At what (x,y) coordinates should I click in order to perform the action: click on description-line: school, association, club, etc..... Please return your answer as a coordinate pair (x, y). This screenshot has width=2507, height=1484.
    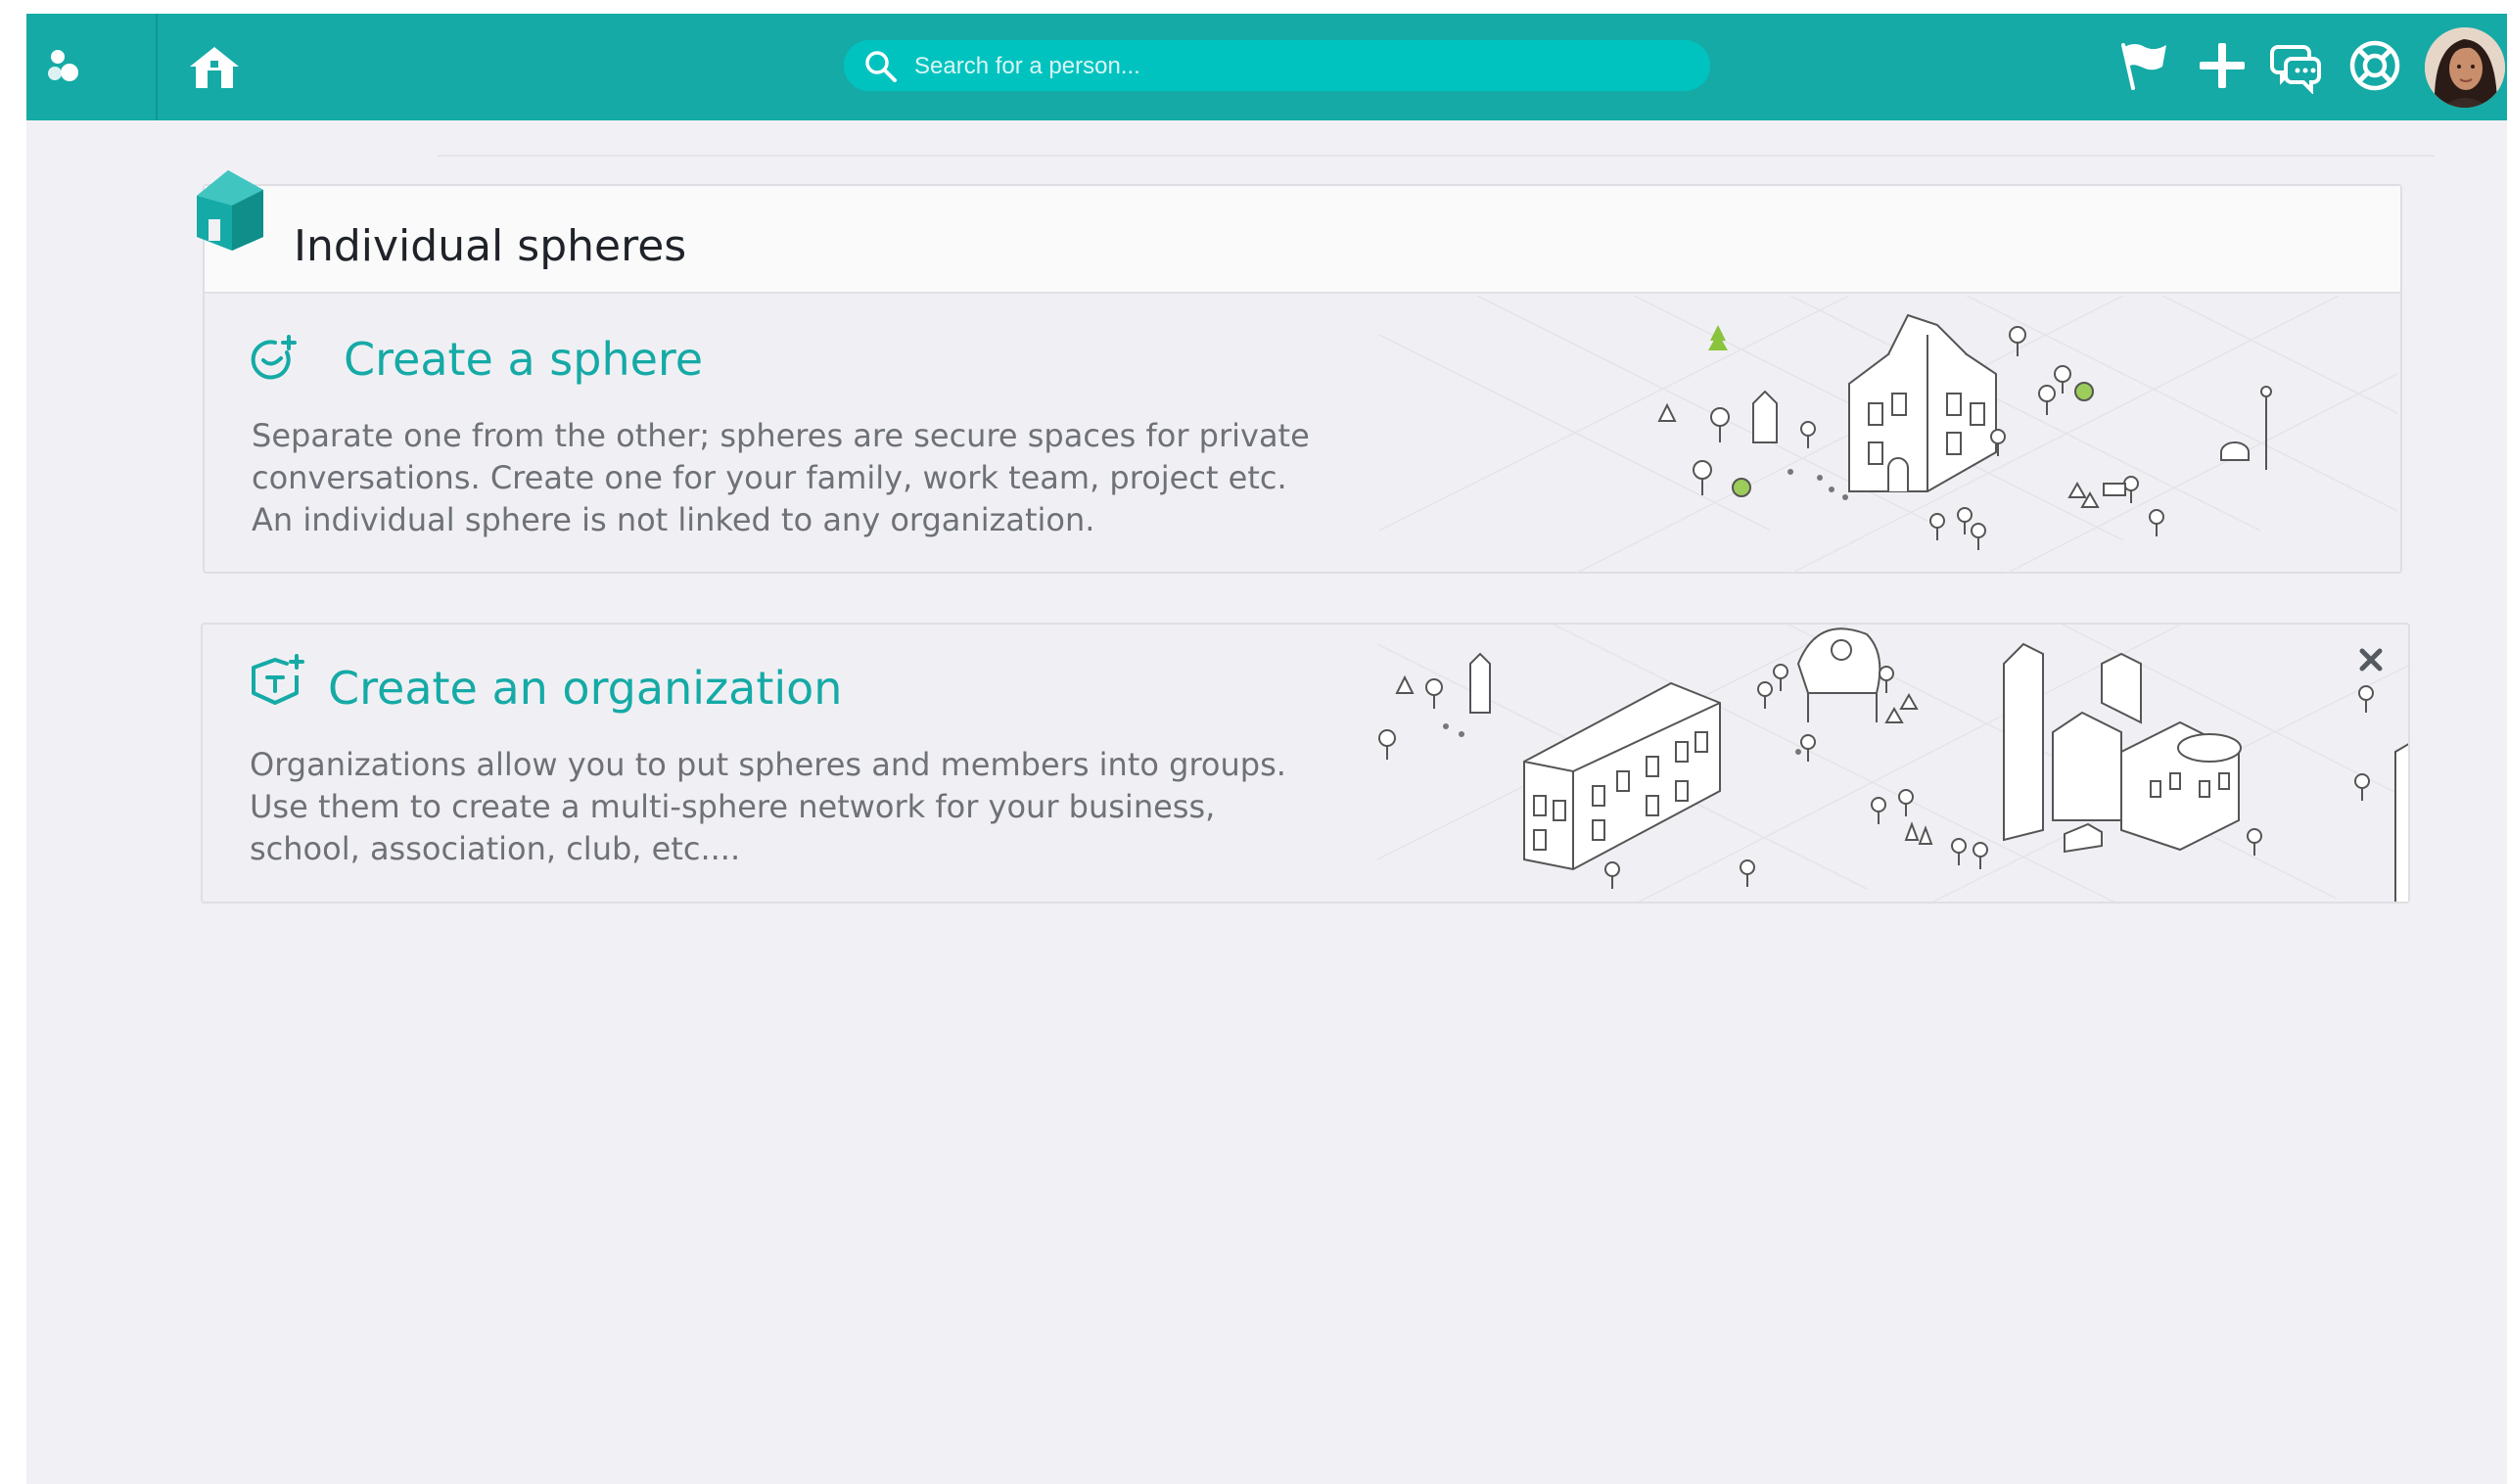
    Looking at the image, I should click on (495, 848).